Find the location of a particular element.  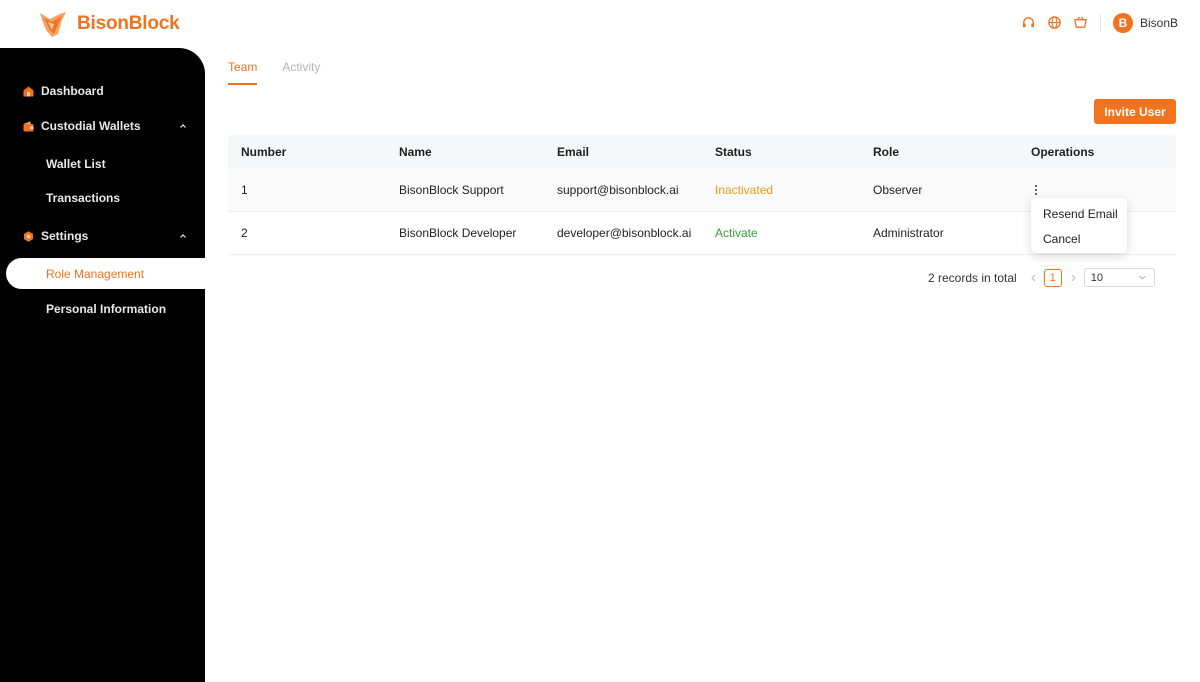

brand-name: BisonBlock is located at coordinates (128, 23).